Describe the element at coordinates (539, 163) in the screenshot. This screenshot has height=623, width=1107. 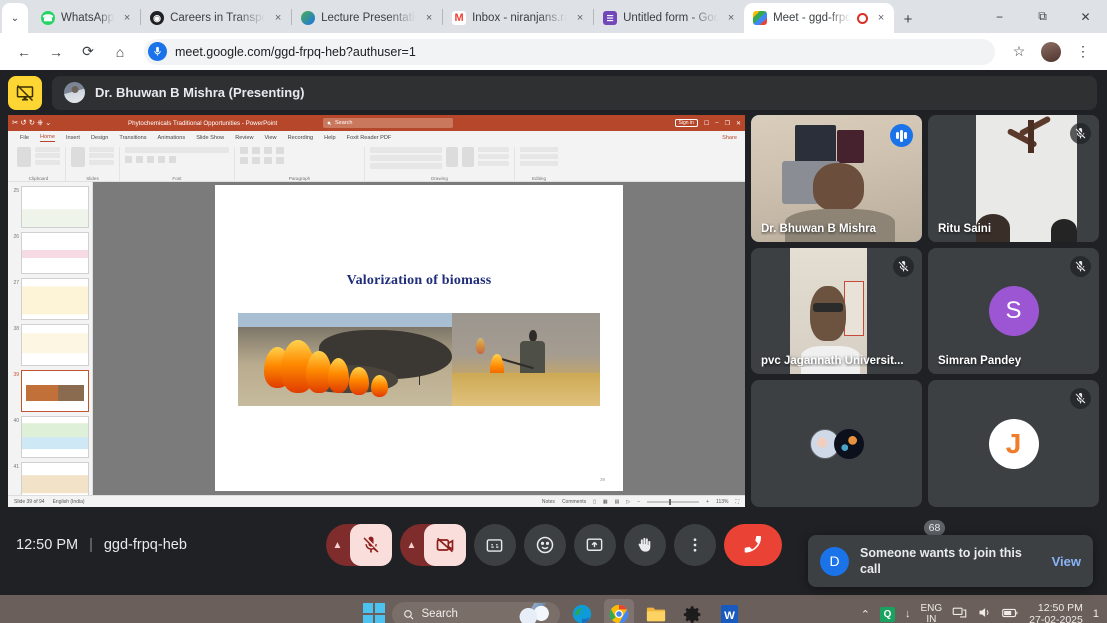
I see `select-button` at that location.